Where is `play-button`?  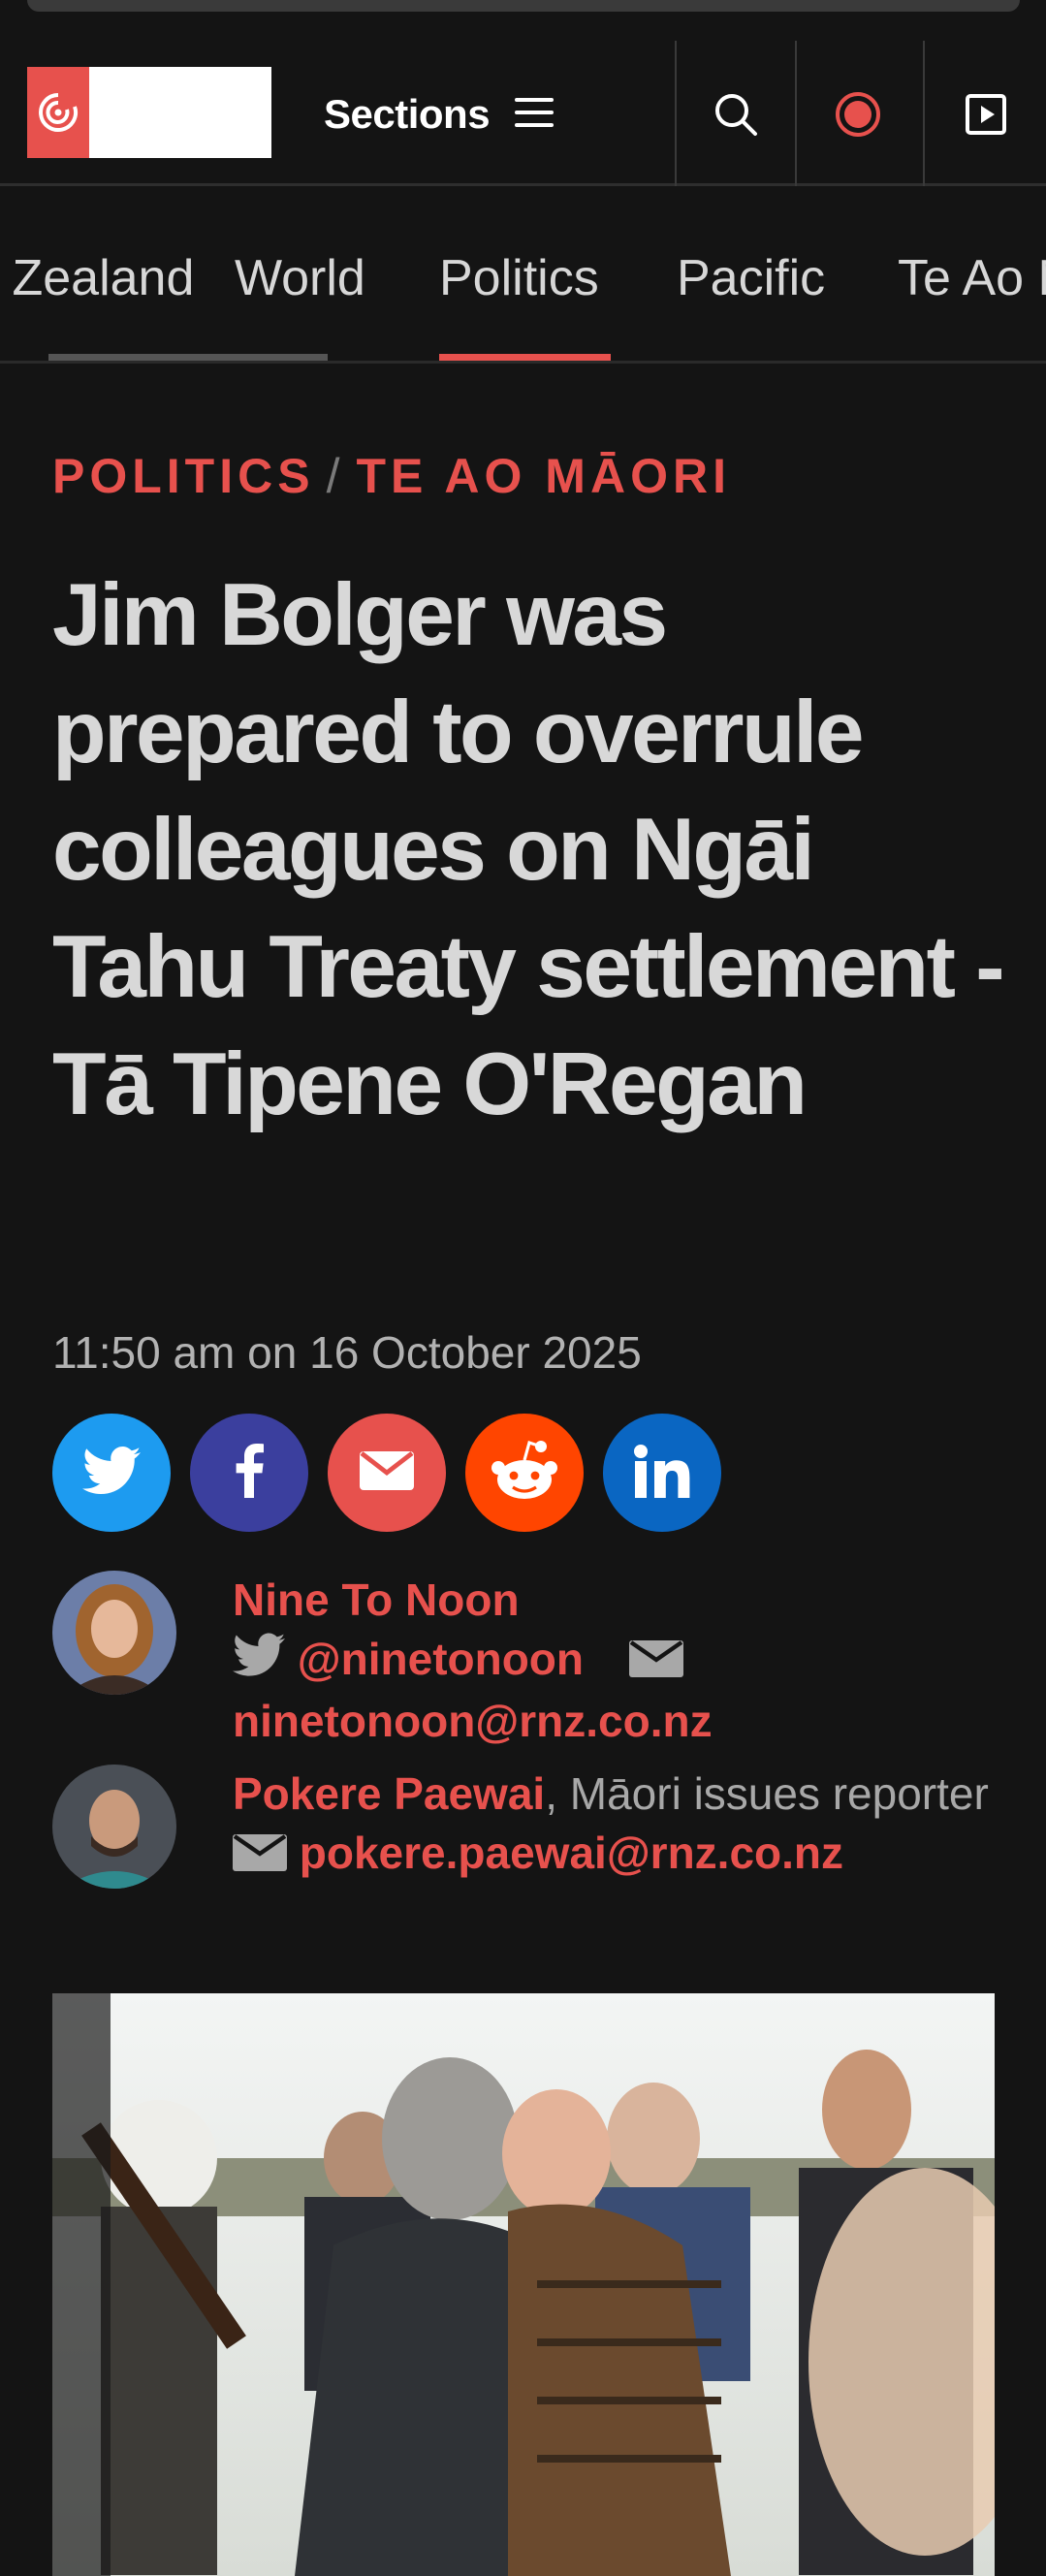
play-button is located at coordinates (986, 116).